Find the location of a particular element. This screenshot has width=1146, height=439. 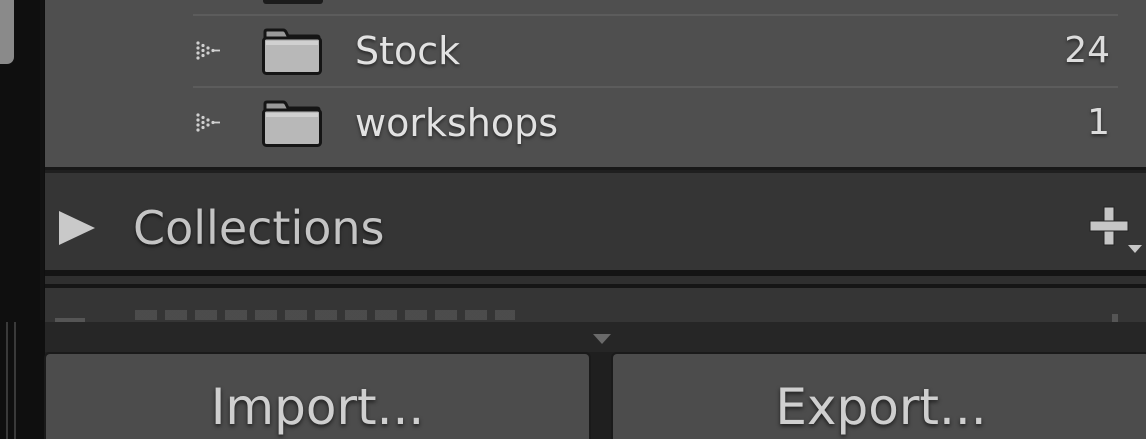

expand-triangle-icon is located at coordinates (77, 228).